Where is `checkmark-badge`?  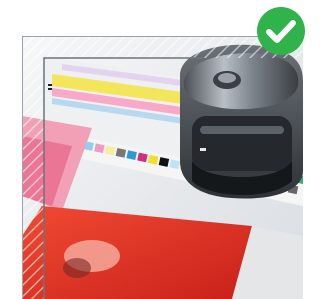 checkmark-badge is located at coordinates (281, 31).